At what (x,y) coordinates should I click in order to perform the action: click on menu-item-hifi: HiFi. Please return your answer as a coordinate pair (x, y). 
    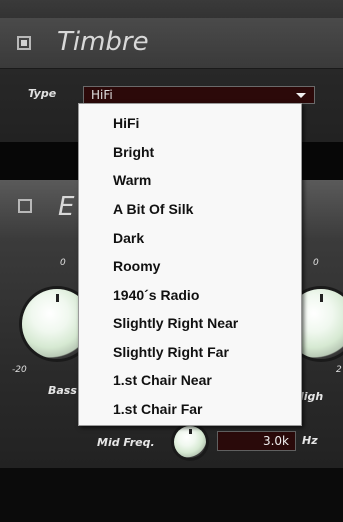
    Looking at the image, I should click on (126, 123).